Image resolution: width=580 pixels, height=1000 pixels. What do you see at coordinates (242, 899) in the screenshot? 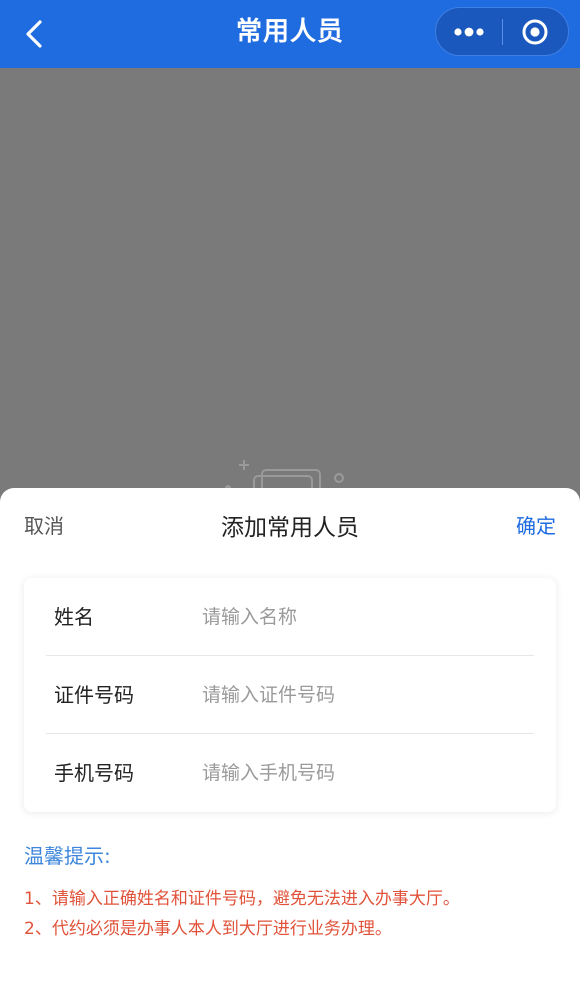
I see `tip-line-1: 1、请输入正确姓名和证件号码，避免无法进入办事大厅。` at bounding box center [242, 899].